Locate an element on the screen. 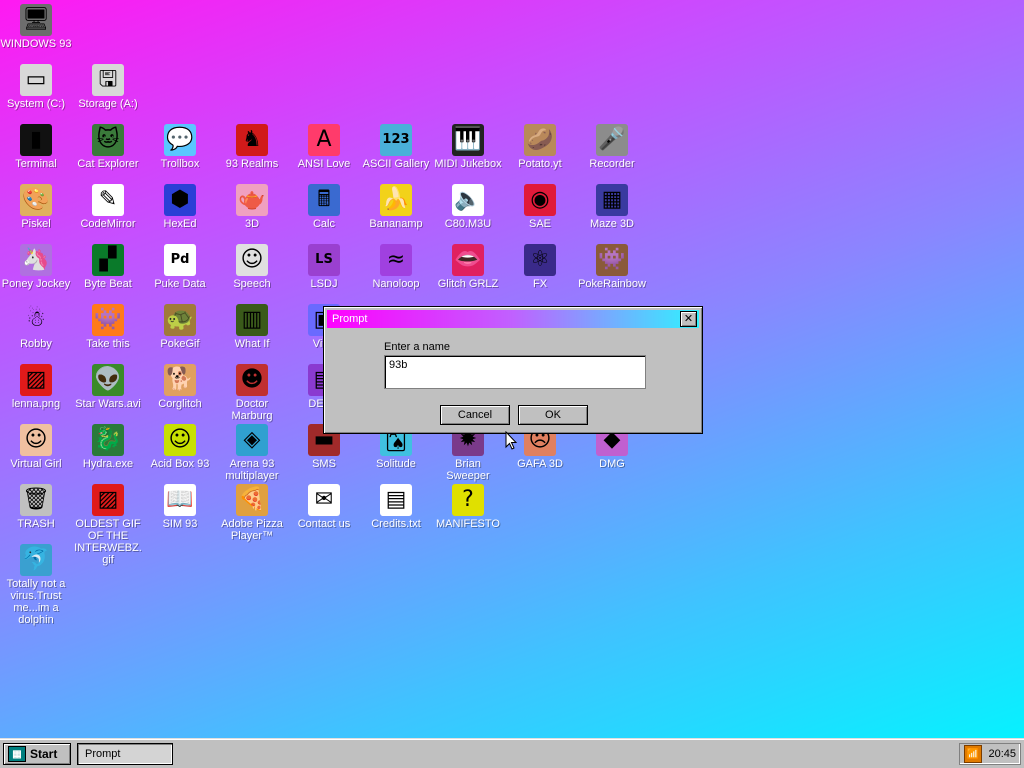 The width and height of the screenshot is (1024, 768). desktop-icon-label: Robby is located at coordinates (36, 344).